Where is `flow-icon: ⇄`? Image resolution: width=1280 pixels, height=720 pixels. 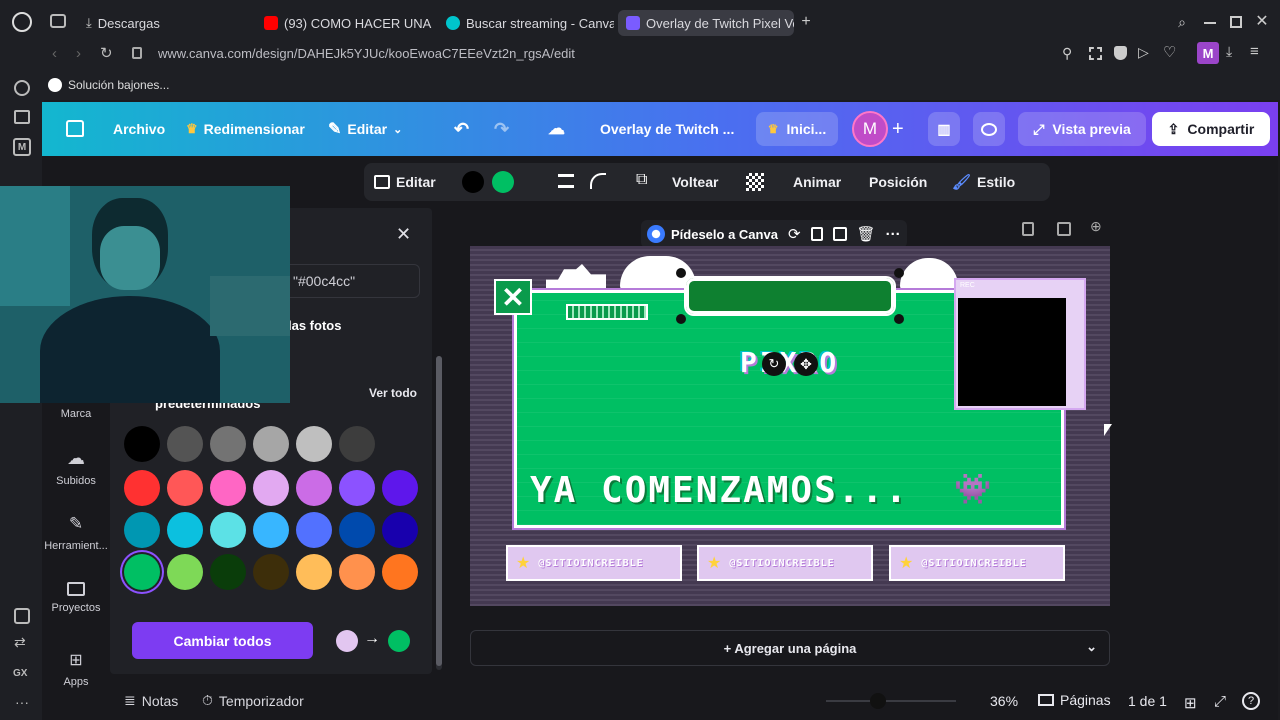
flow-icon: ⇄ is located at coordinates (20, 642).